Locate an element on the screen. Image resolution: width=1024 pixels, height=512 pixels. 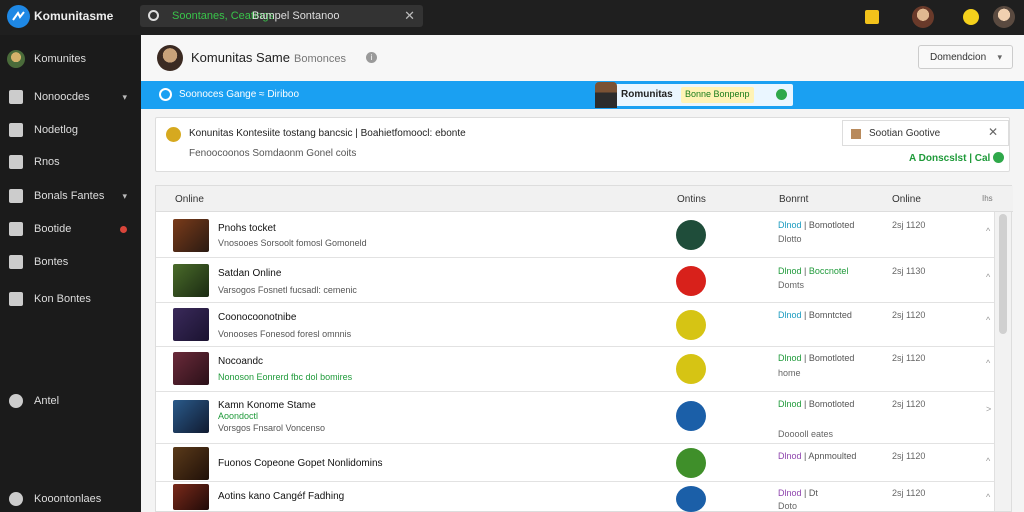
sidebar-item-nonoocdes: Nonoocdes ▾ is located at coordinates (70, 97).